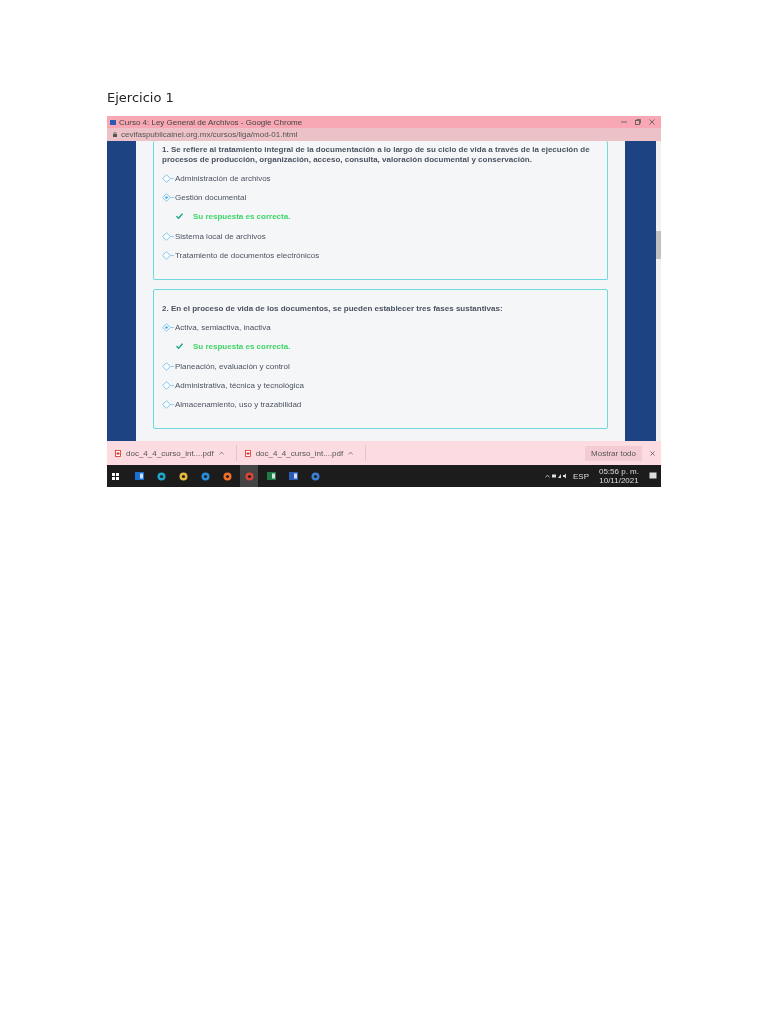 The image size is (768, 1024). I want to click on document-heading: Ejercicio 1, so click(141, 97).